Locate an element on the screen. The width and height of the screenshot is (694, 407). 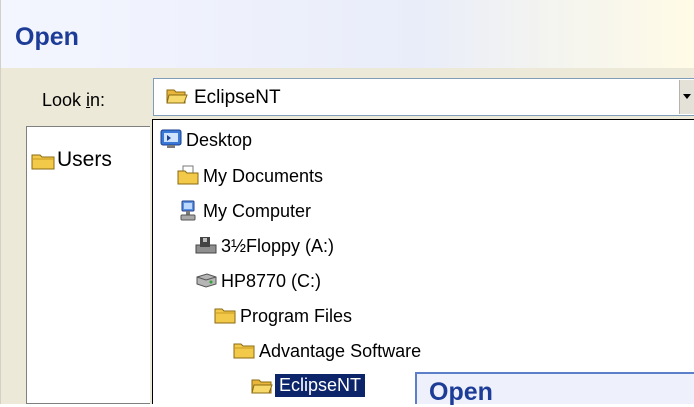
floppy-drive-icon is located at coordinates (206, 247).